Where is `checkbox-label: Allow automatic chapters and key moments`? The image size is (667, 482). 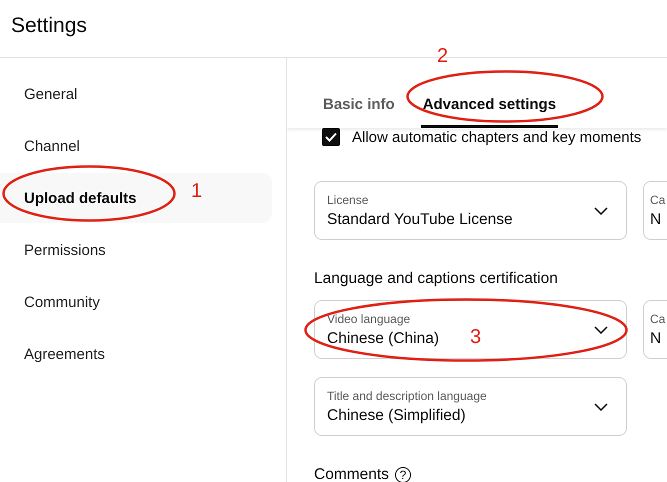 checkbox-label: Allow automatic chapters and key moments is located at coordinates (497, 137).